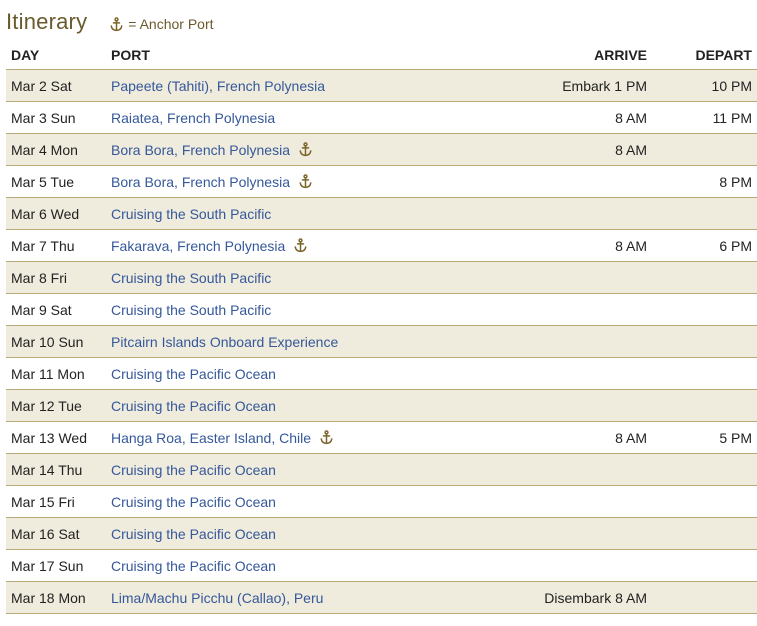 This screenshot has width=757, height=626. Describe the element at coordinates (211, 438) in the screenshot. I see `port-link: Hanga Roa, Easter Island, Chile` at that location.